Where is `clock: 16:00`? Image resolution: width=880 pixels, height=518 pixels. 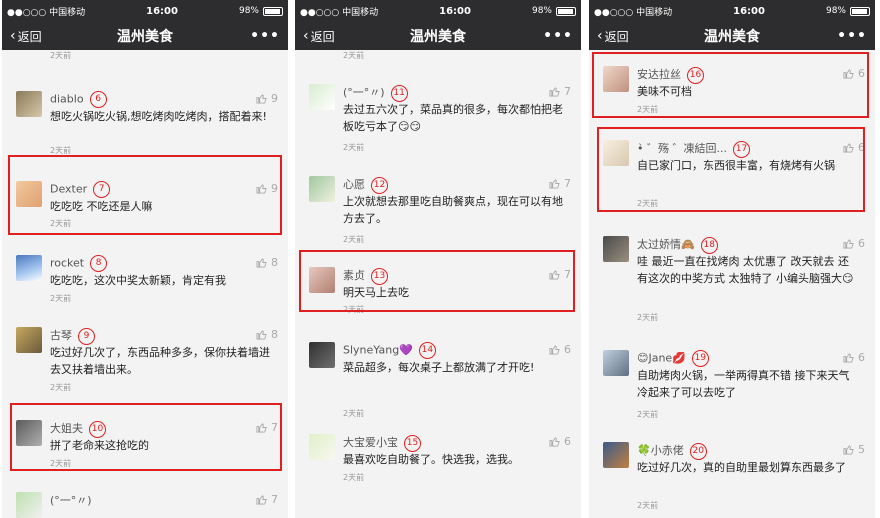
clock: 16:00 is located at coordinates (455, 11).